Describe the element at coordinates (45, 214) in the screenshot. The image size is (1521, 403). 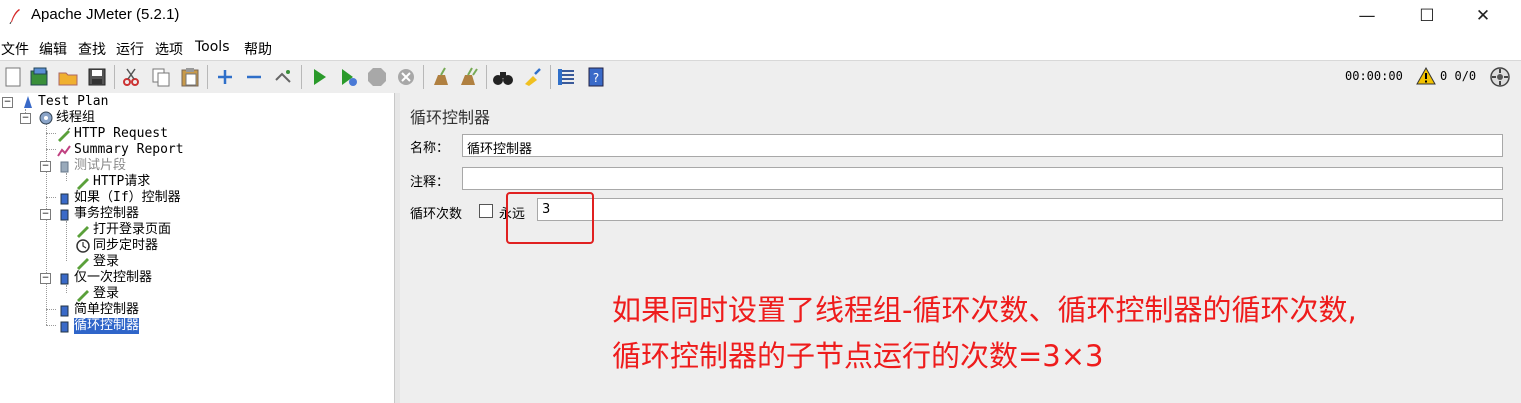
I see `expander-transaction-controller: −` at that location.